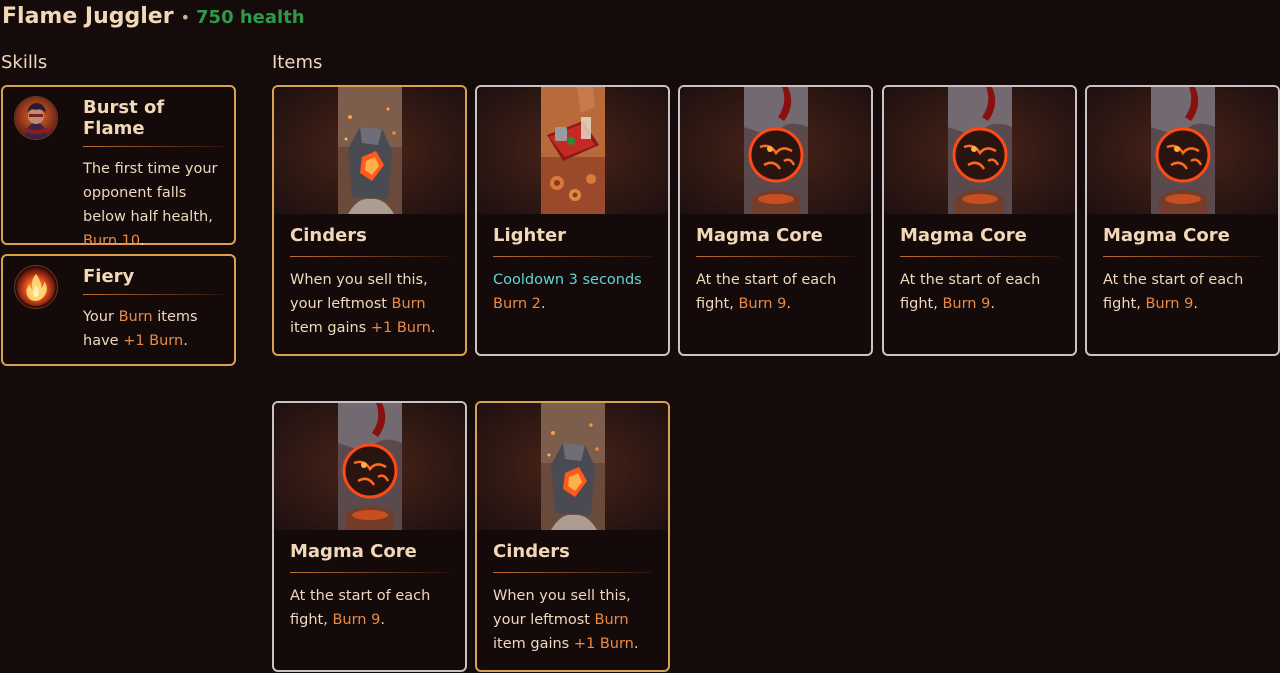 The image size is (1280, 673). Describe the element at coordinates (250, 17) in the screenshot. I see `character-health: 750 health` at that location.